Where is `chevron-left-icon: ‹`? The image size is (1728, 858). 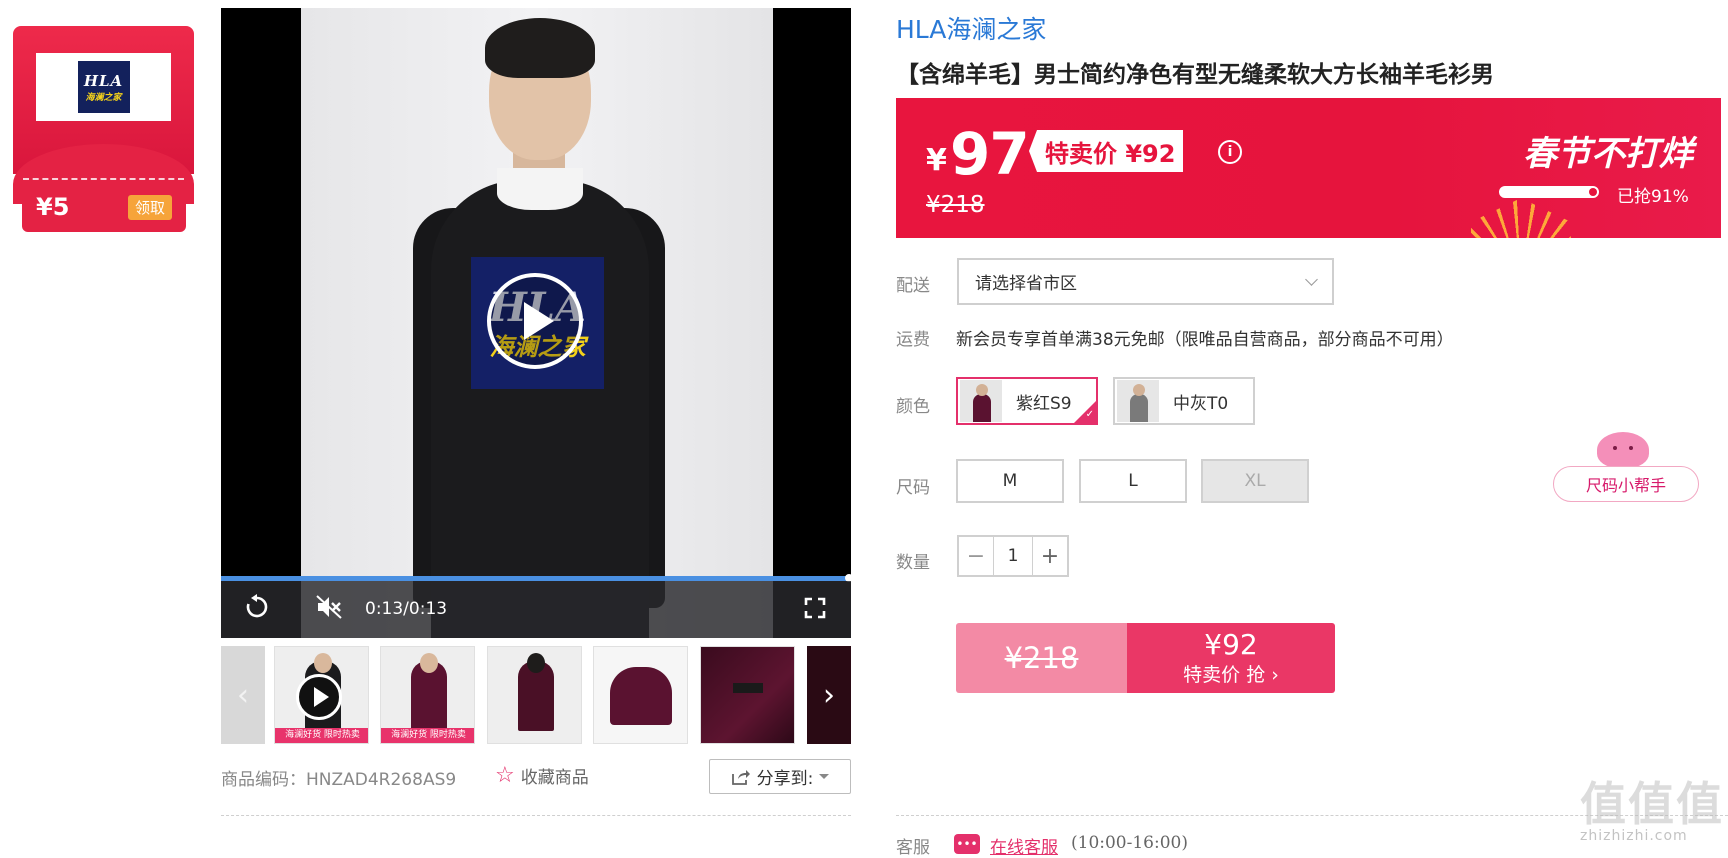 chevron-left-icon: ‹ is located at coordinates (243, 695).